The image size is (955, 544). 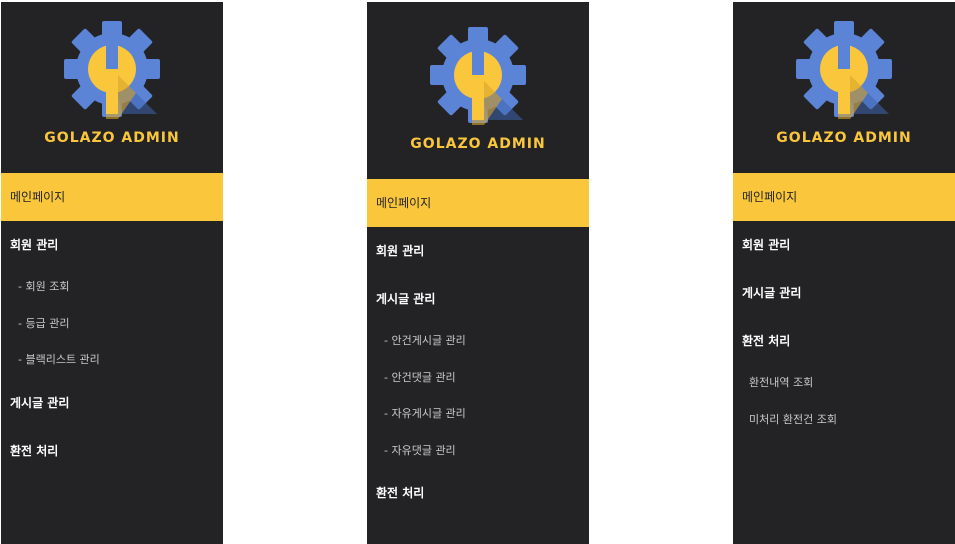 What do you see at coordinates (478, 451) in the screenshot?
I see `submenu-free-comment-management: - 자유댓글 관리` at bounding box center [478, 451].